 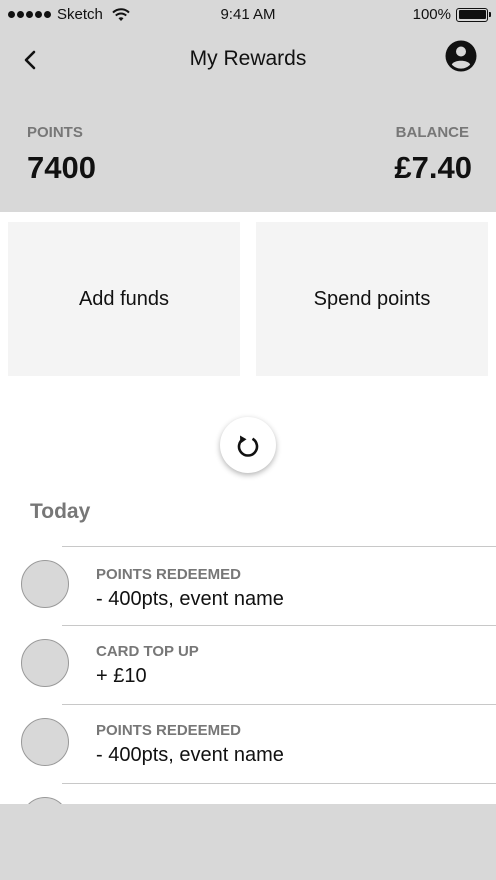 What do you see at coordinates (248, 842) in the screenshot?
I see `bottom-bar` at bounding box center [248, 842].